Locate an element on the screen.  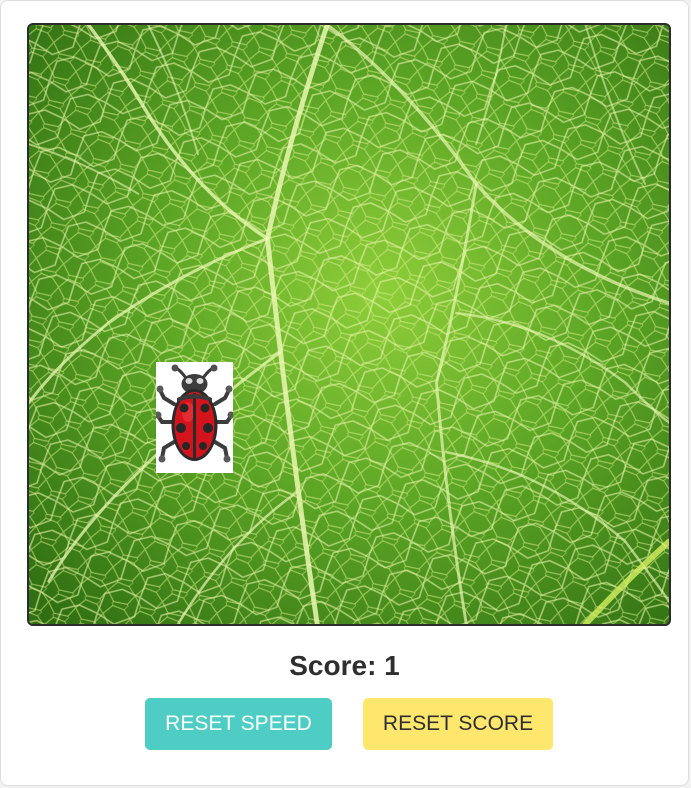
score-display: Score: 1 is located at coordinates (344, 665).